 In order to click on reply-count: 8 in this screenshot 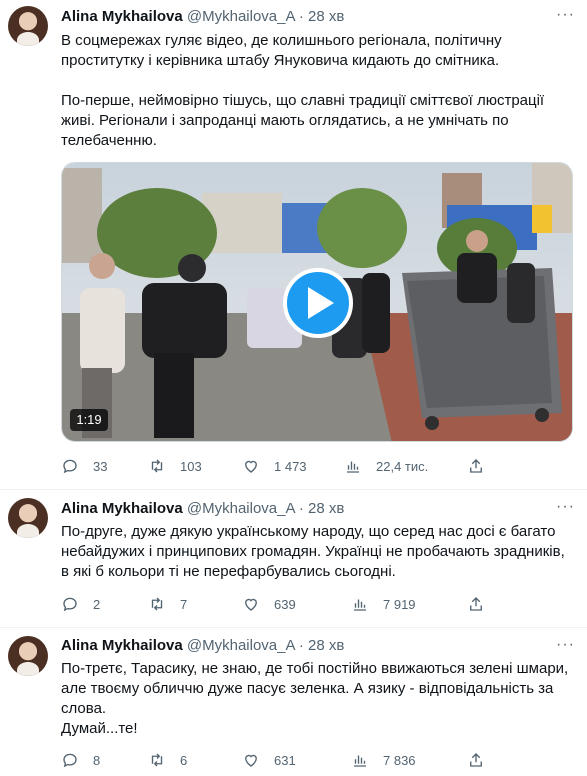, I will do `click(97, 760)`.